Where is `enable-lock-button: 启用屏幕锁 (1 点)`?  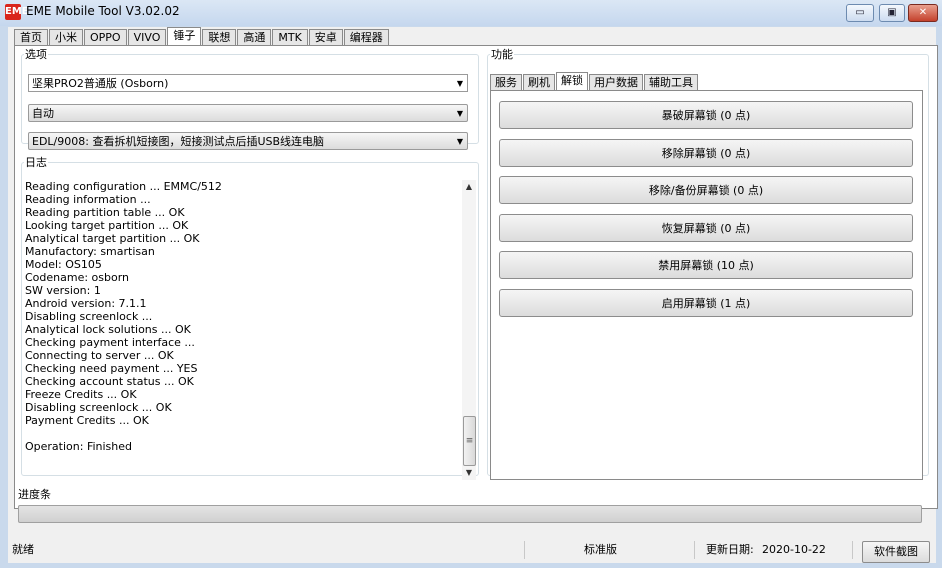 enable-lock-button: 启用屏幕锁 (1 点) is located at coordinates (706, 303).